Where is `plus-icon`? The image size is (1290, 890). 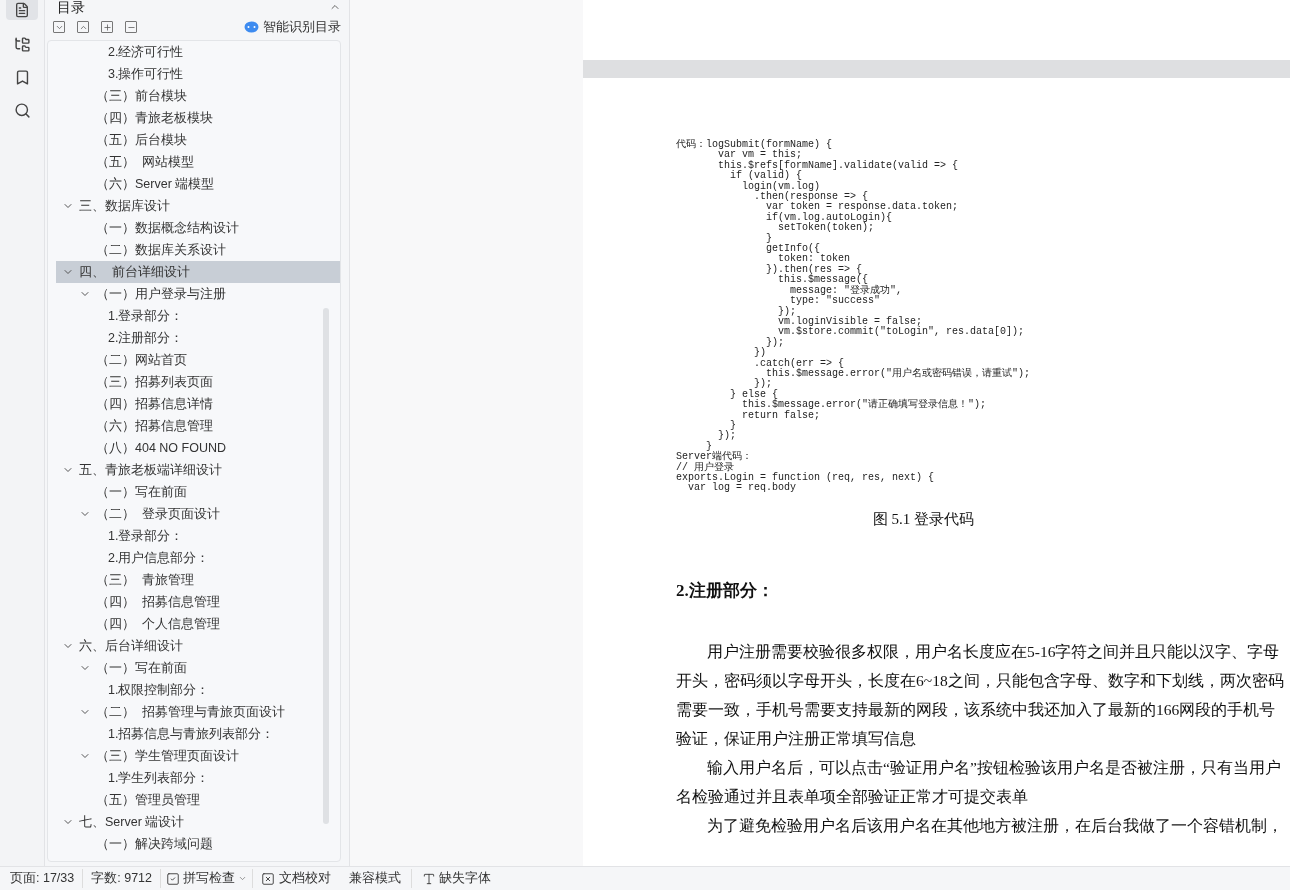
plus-icon is located at coordinates (107, 27).